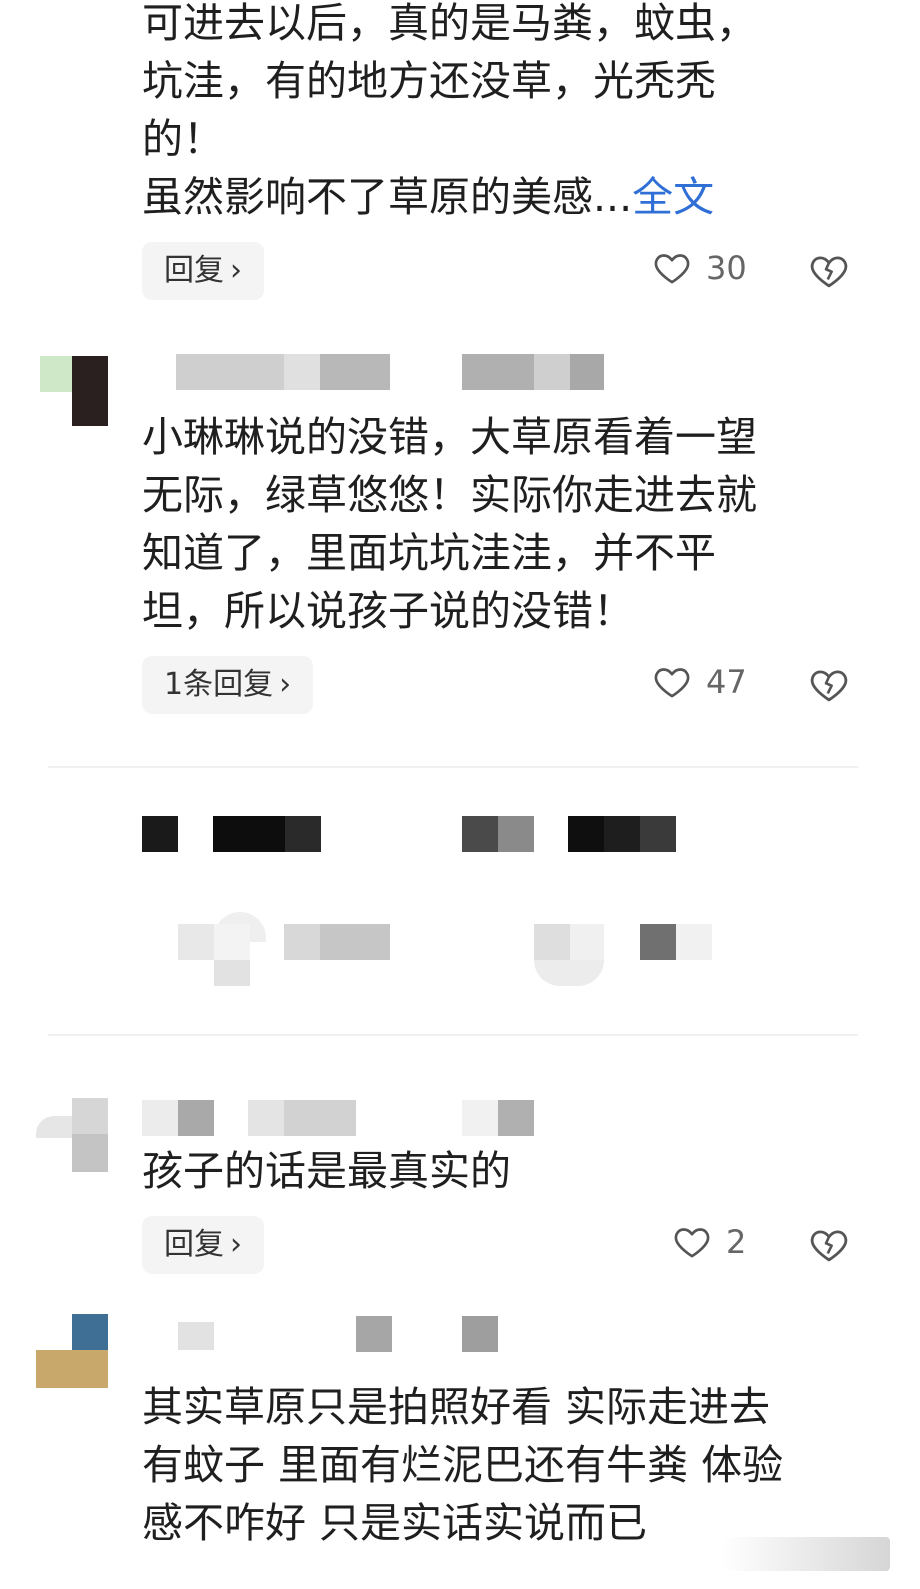  Describe the element at coordinates (449, 437) in the screenshot. I see `comment-2-line-1: 小琳琳说的没错，大草原看着一望` at that location.